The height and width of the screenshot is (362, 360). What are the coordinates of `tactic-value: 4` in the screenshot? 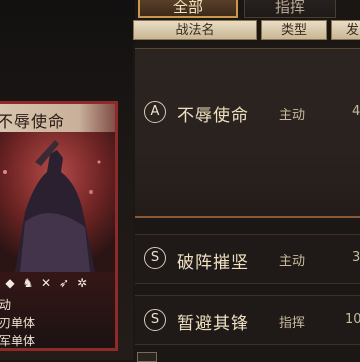 It's located at (356, 111).